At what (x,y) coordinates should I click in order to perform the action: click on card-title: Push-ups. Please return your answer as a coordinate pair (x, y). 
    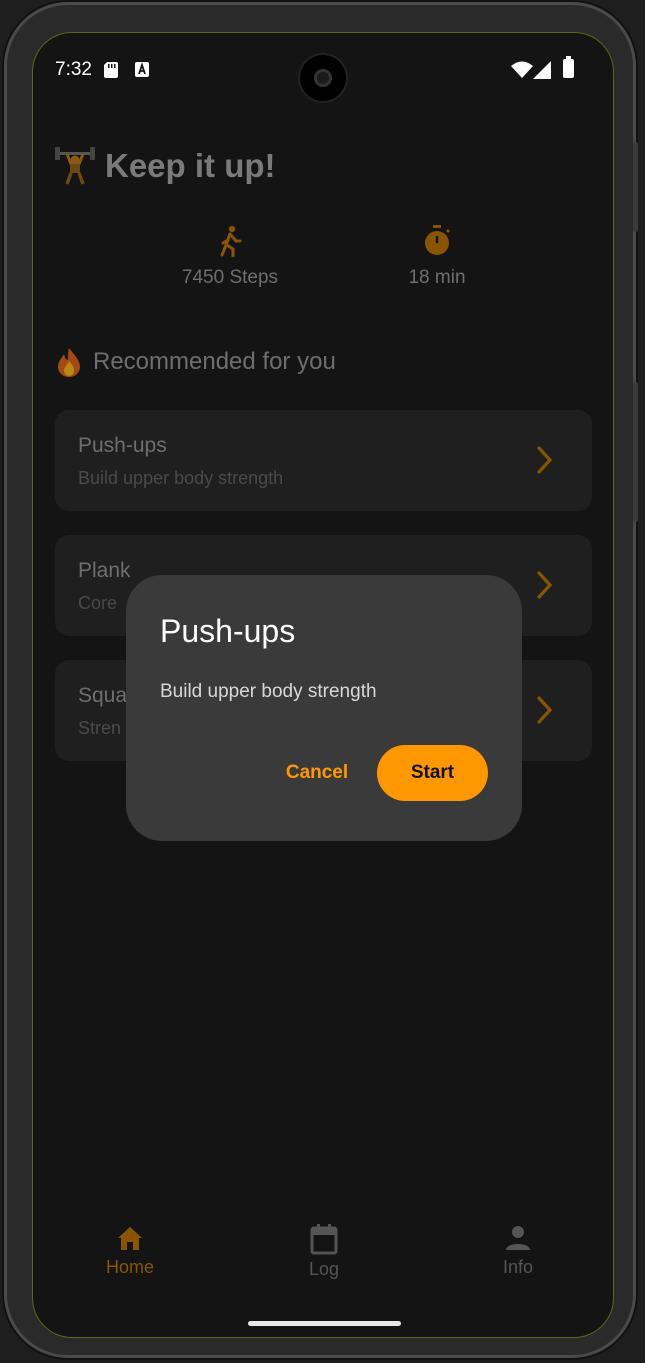
    Looking at the image, I should click on (122, 445).